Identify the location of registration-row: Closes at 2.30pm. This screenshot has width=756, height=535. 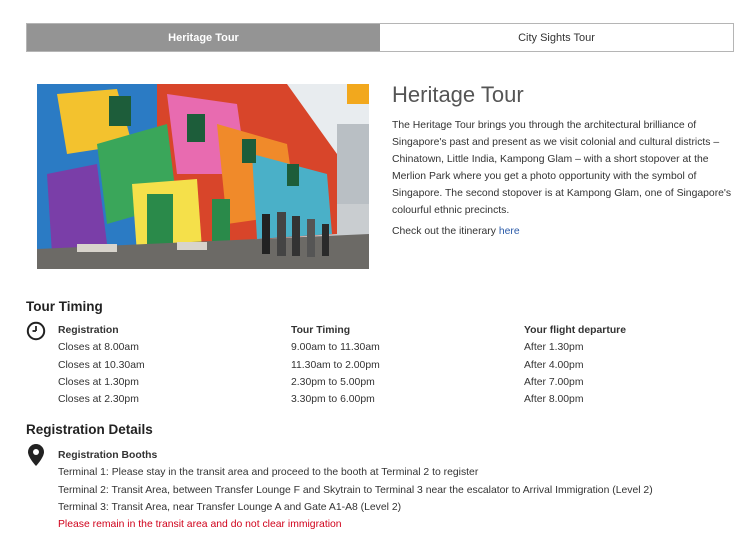
(98, 400).